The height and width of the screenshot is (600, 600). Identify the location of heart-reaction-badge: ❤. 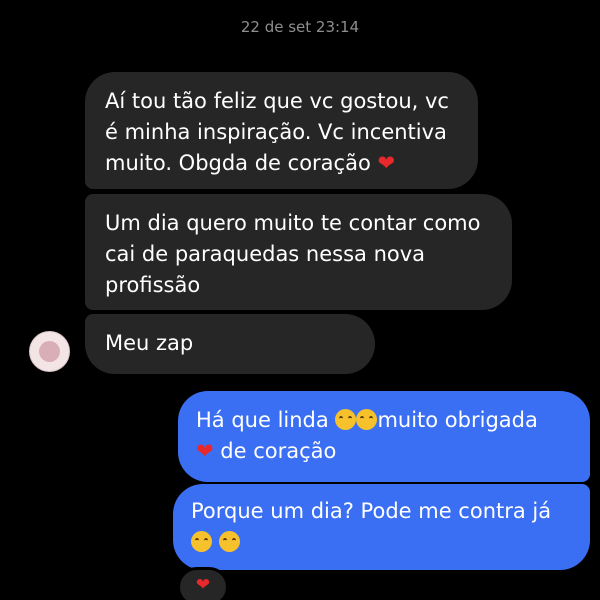
(203, 583).